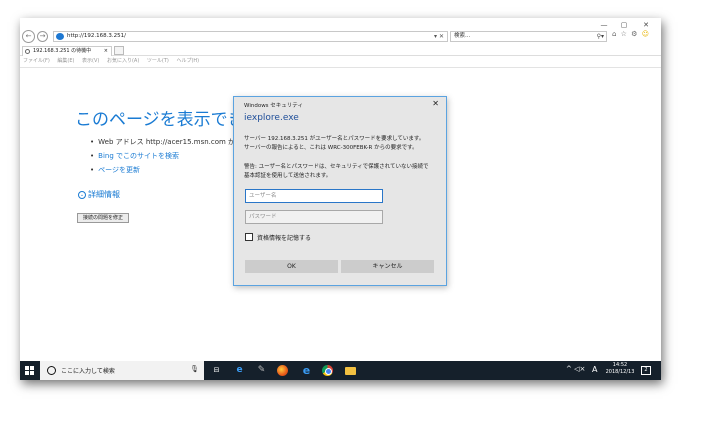 This screenshot has height=421, width=701. Describe the element at coordinates (620, 365) in the screenshot. I see `clock-time: 14:52` at that location.